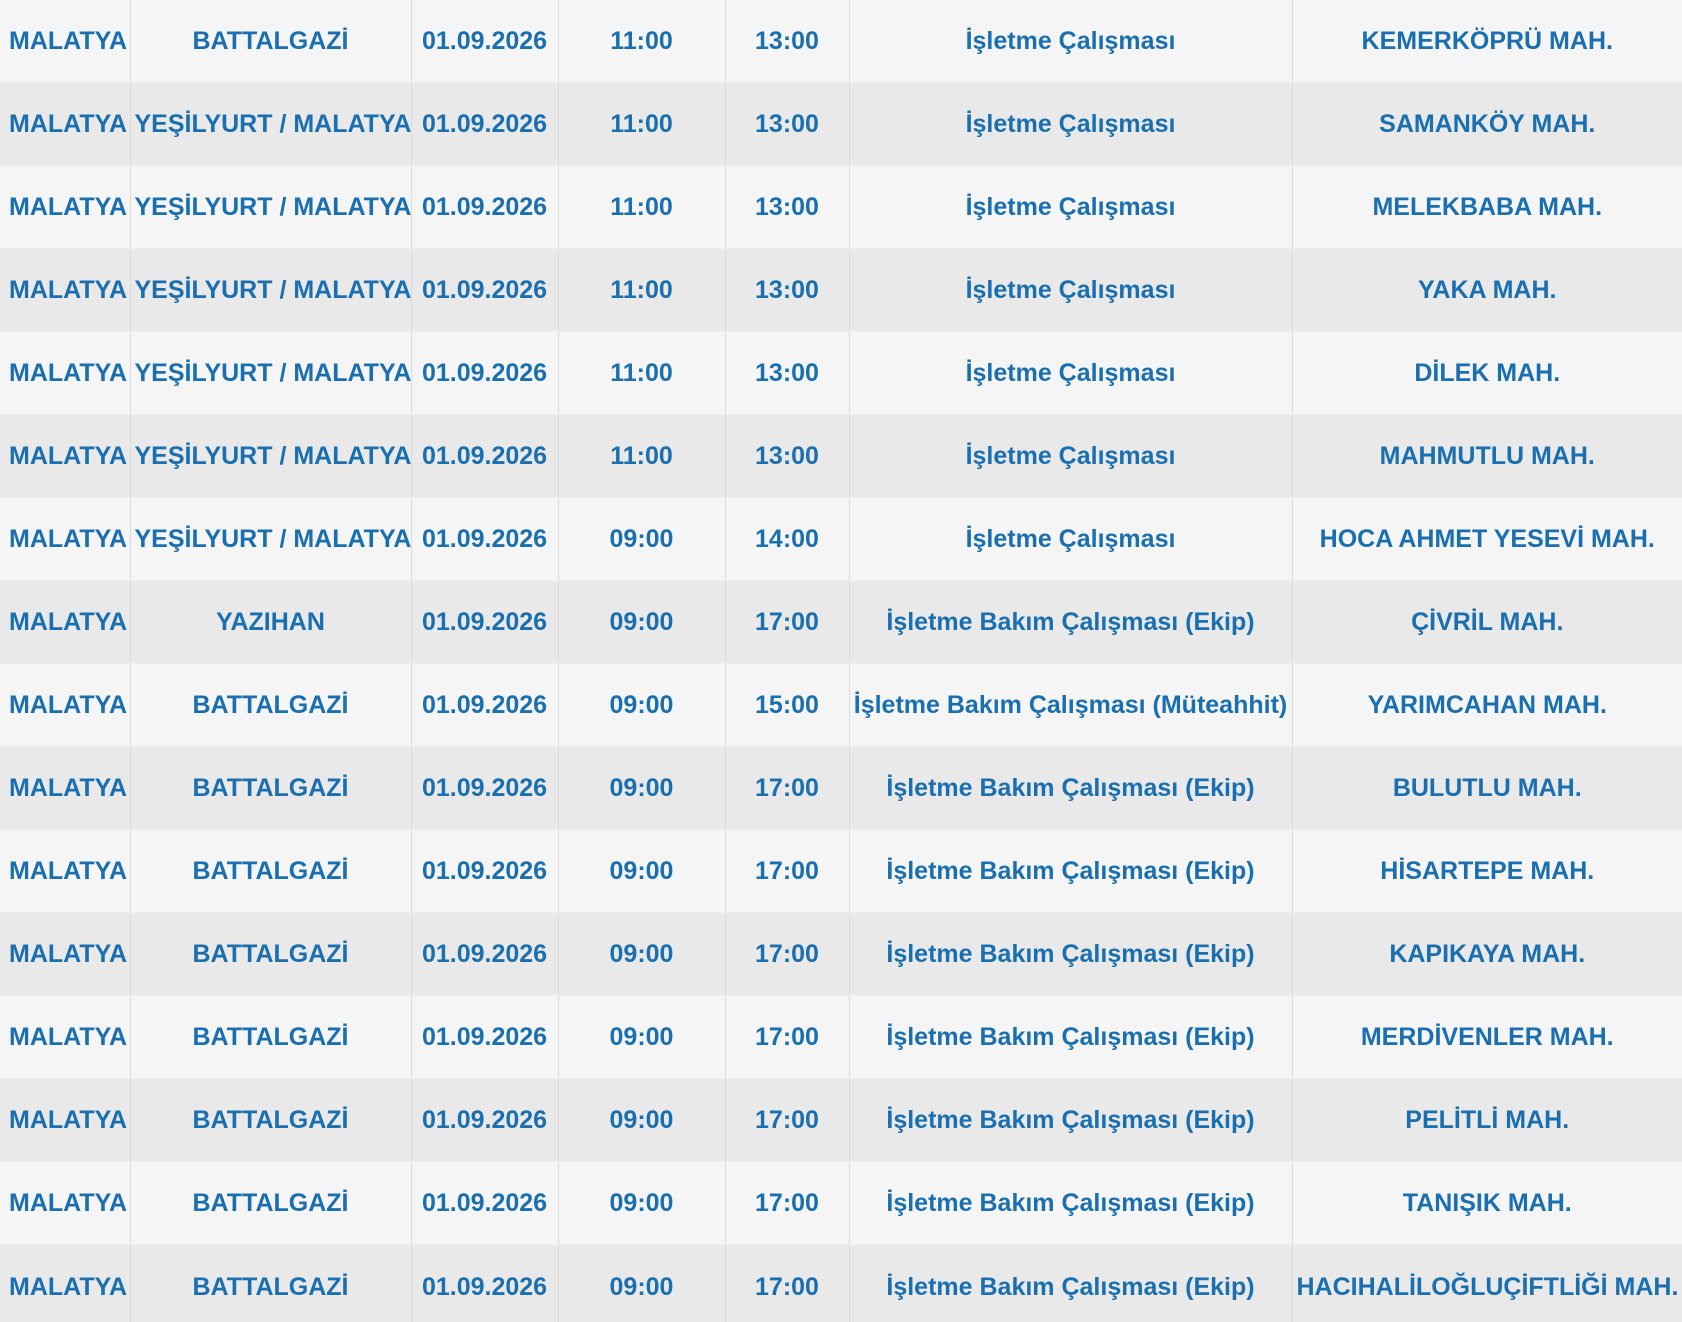  What do you see at coordinates (1486, 1203) in the screenshot?
I see `neighborhood-cell: TANIŞIK MAH.` at bounding box center [1486, 1203].